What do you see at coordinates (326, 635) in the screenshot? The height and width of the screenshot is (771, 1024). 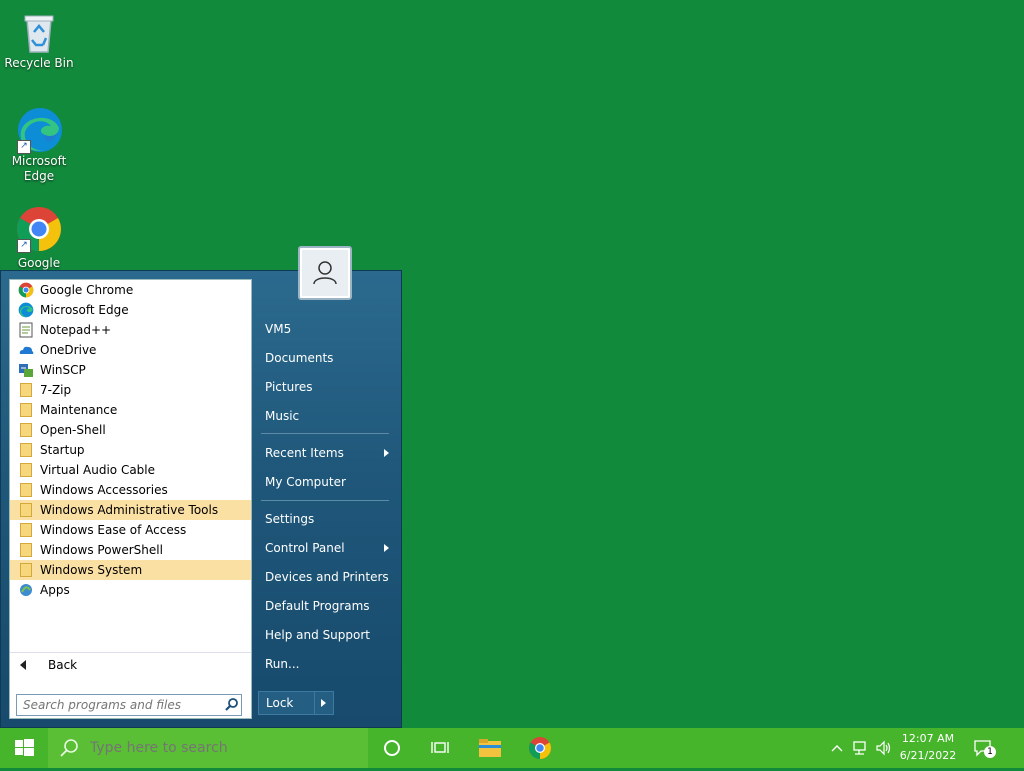 I see `start-menu-right-item: Help and Support` at bounding box center [326, 635].